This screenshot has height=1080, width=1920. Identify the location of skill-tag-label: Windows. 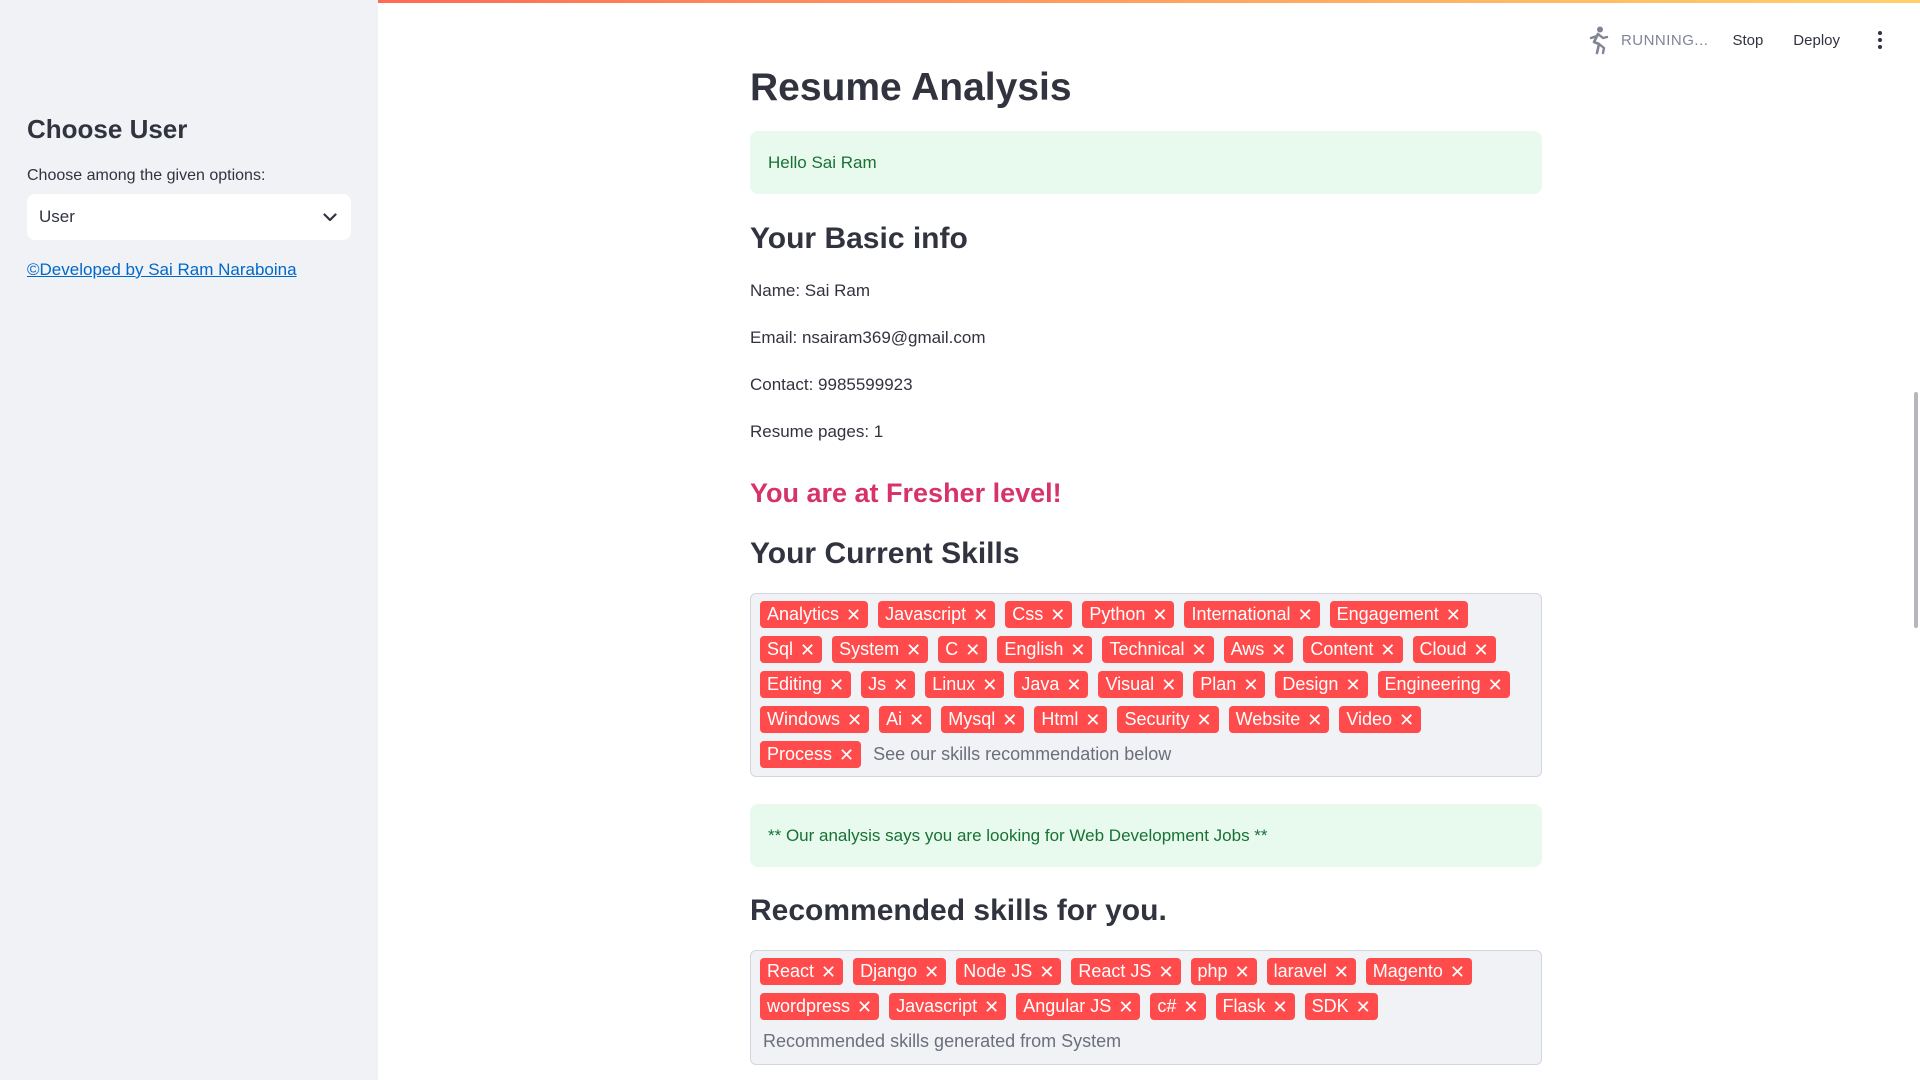
(804, 719).